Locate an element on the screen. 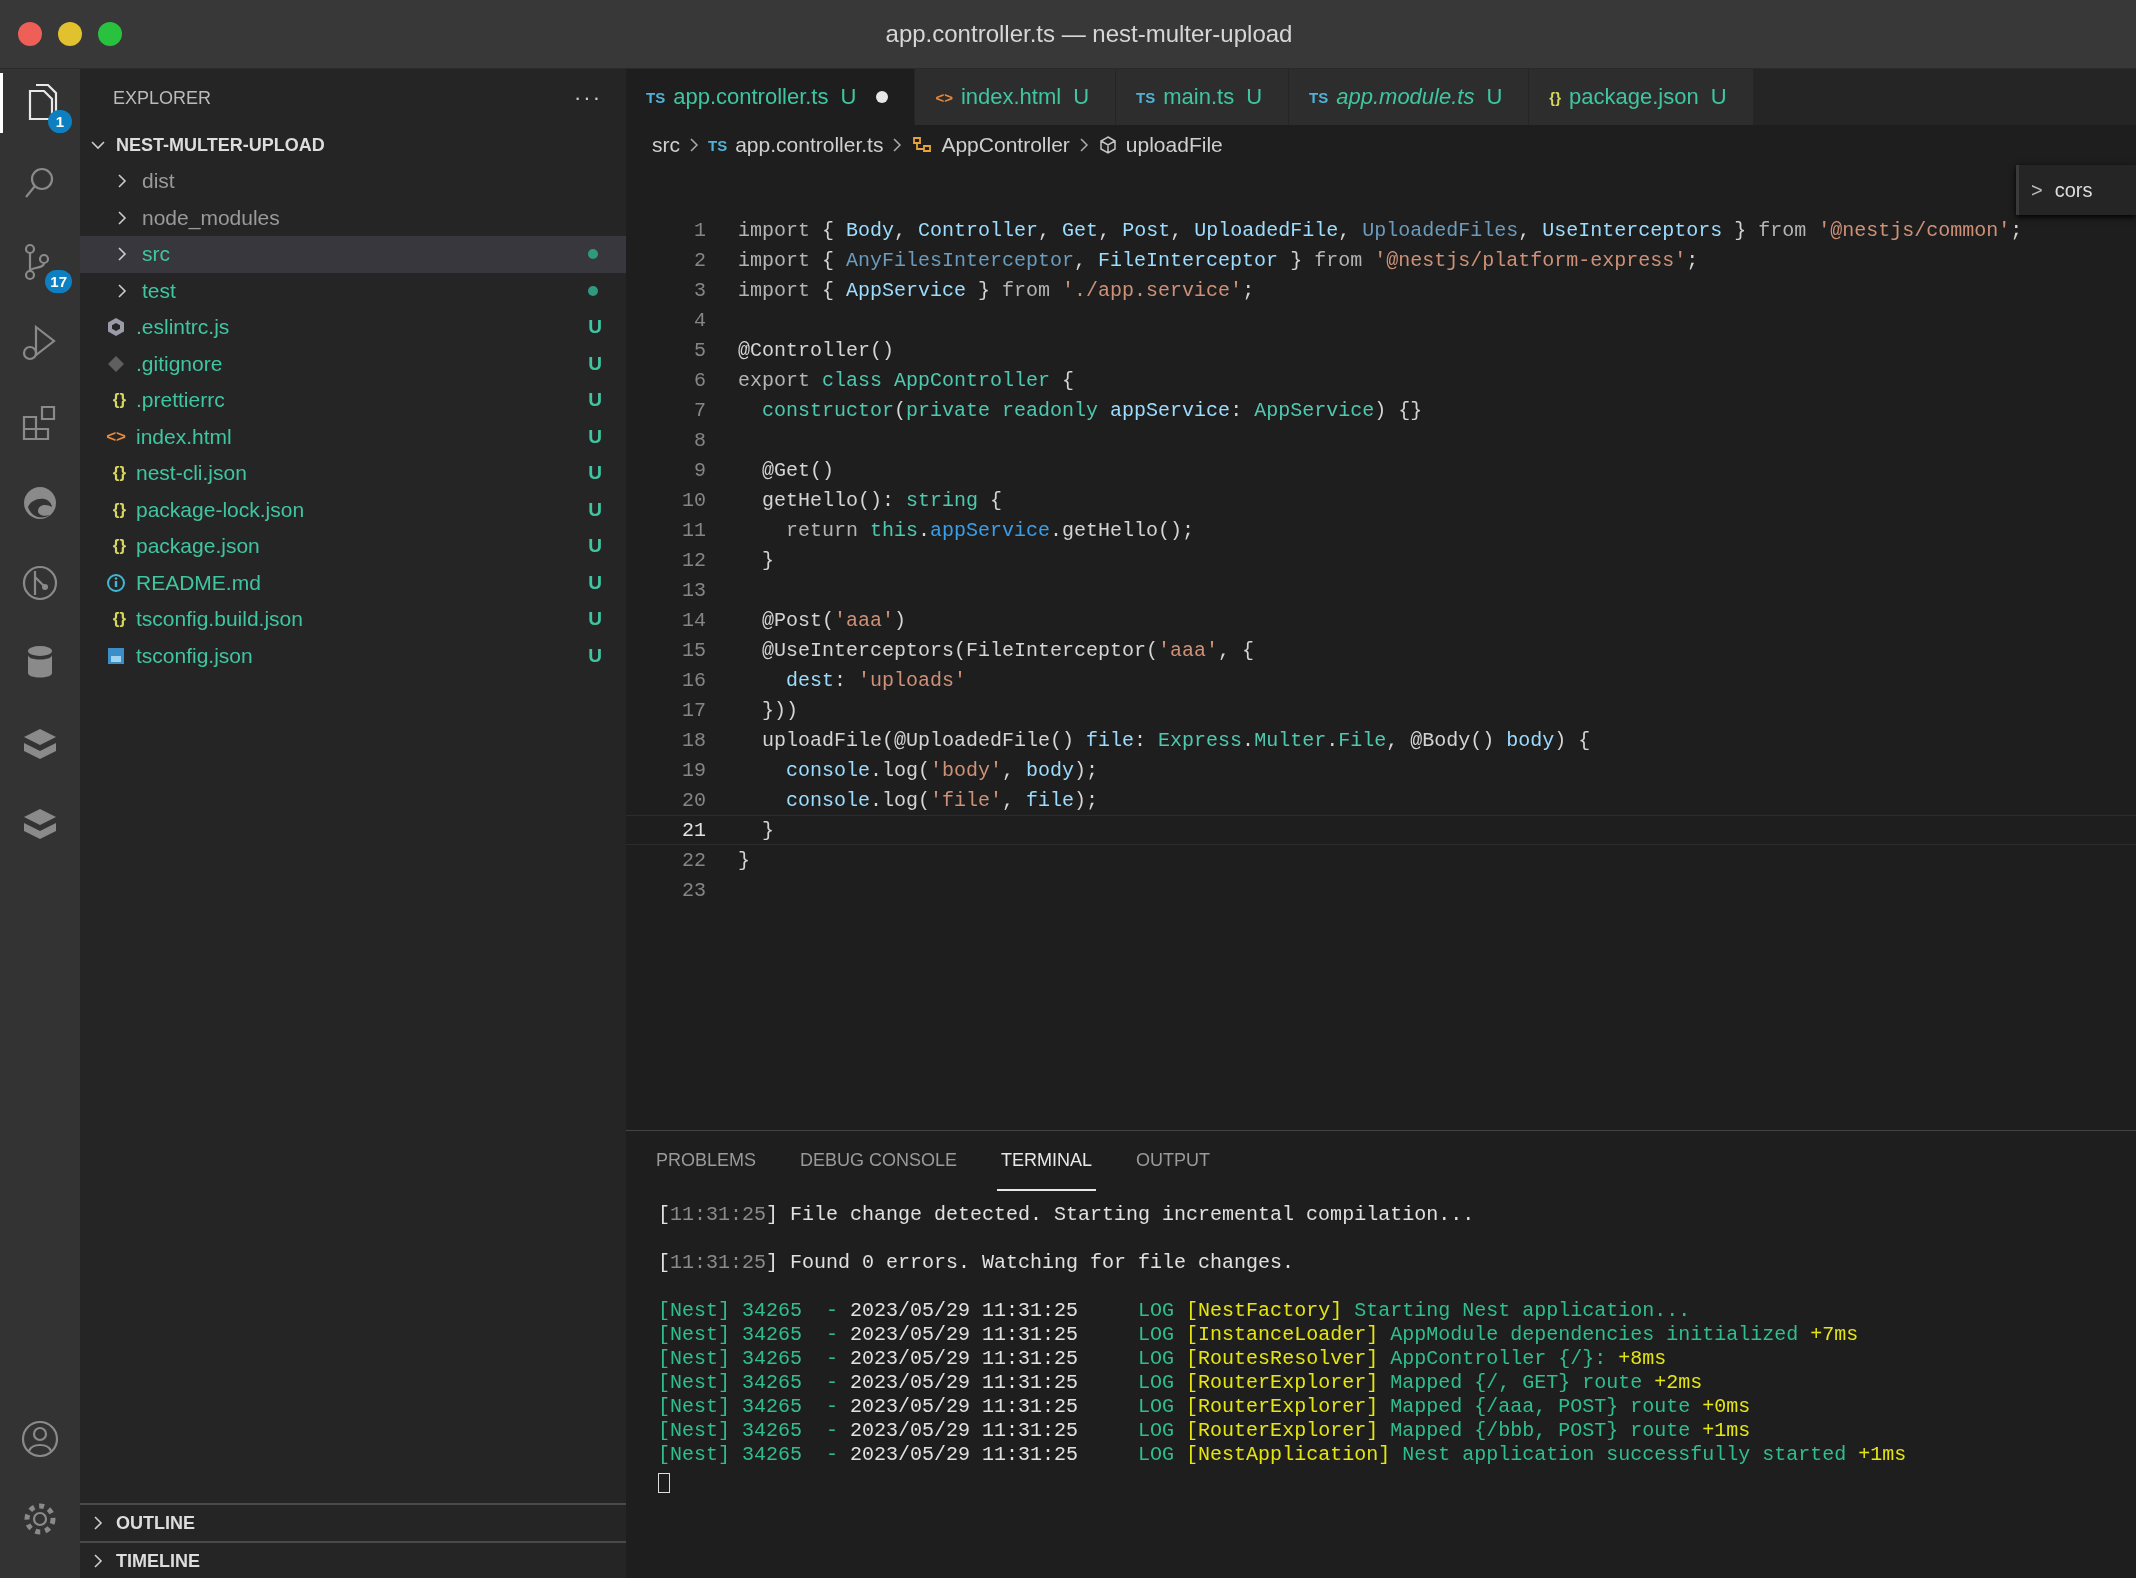  line-number: 21 is located at coordinates (694, 830).